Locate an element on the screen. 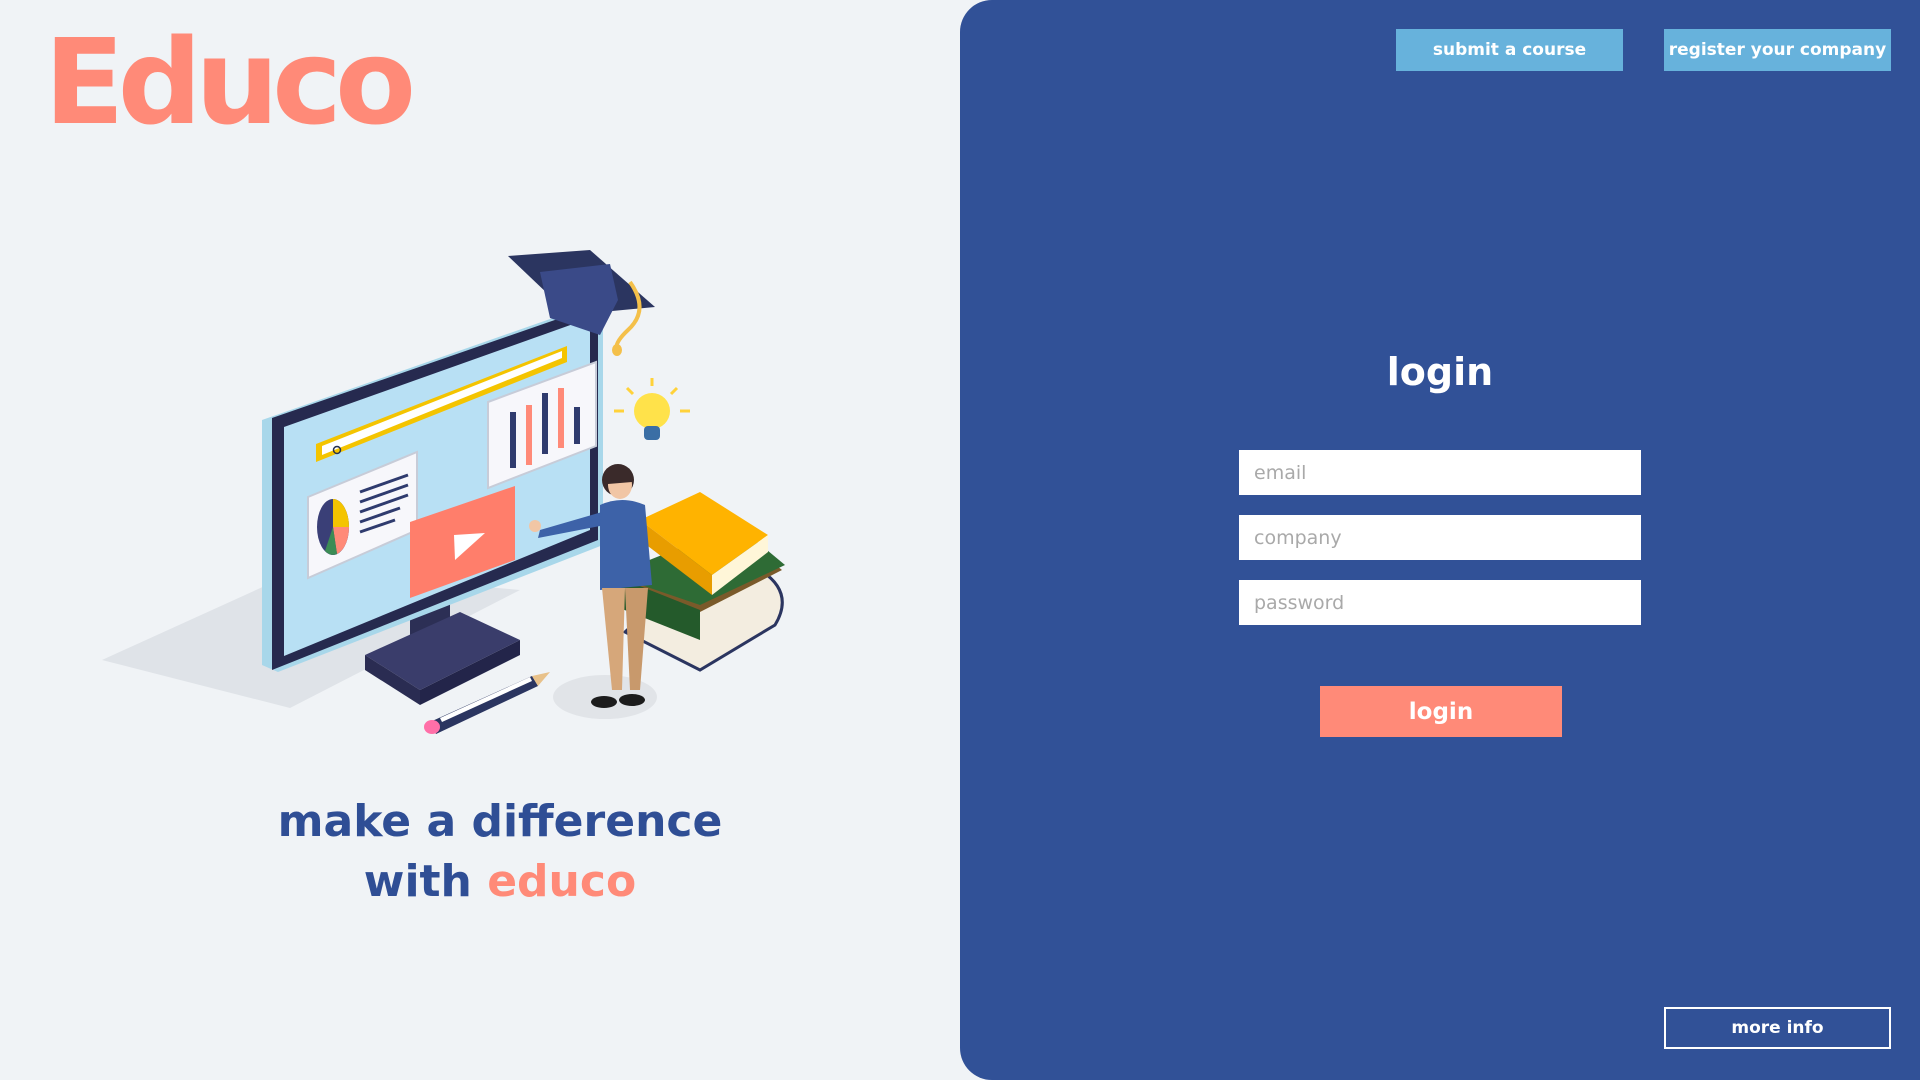 This screenshot has height=1080, width=1920. tagline-line-2: with educo is located at coordinates (500, 882).